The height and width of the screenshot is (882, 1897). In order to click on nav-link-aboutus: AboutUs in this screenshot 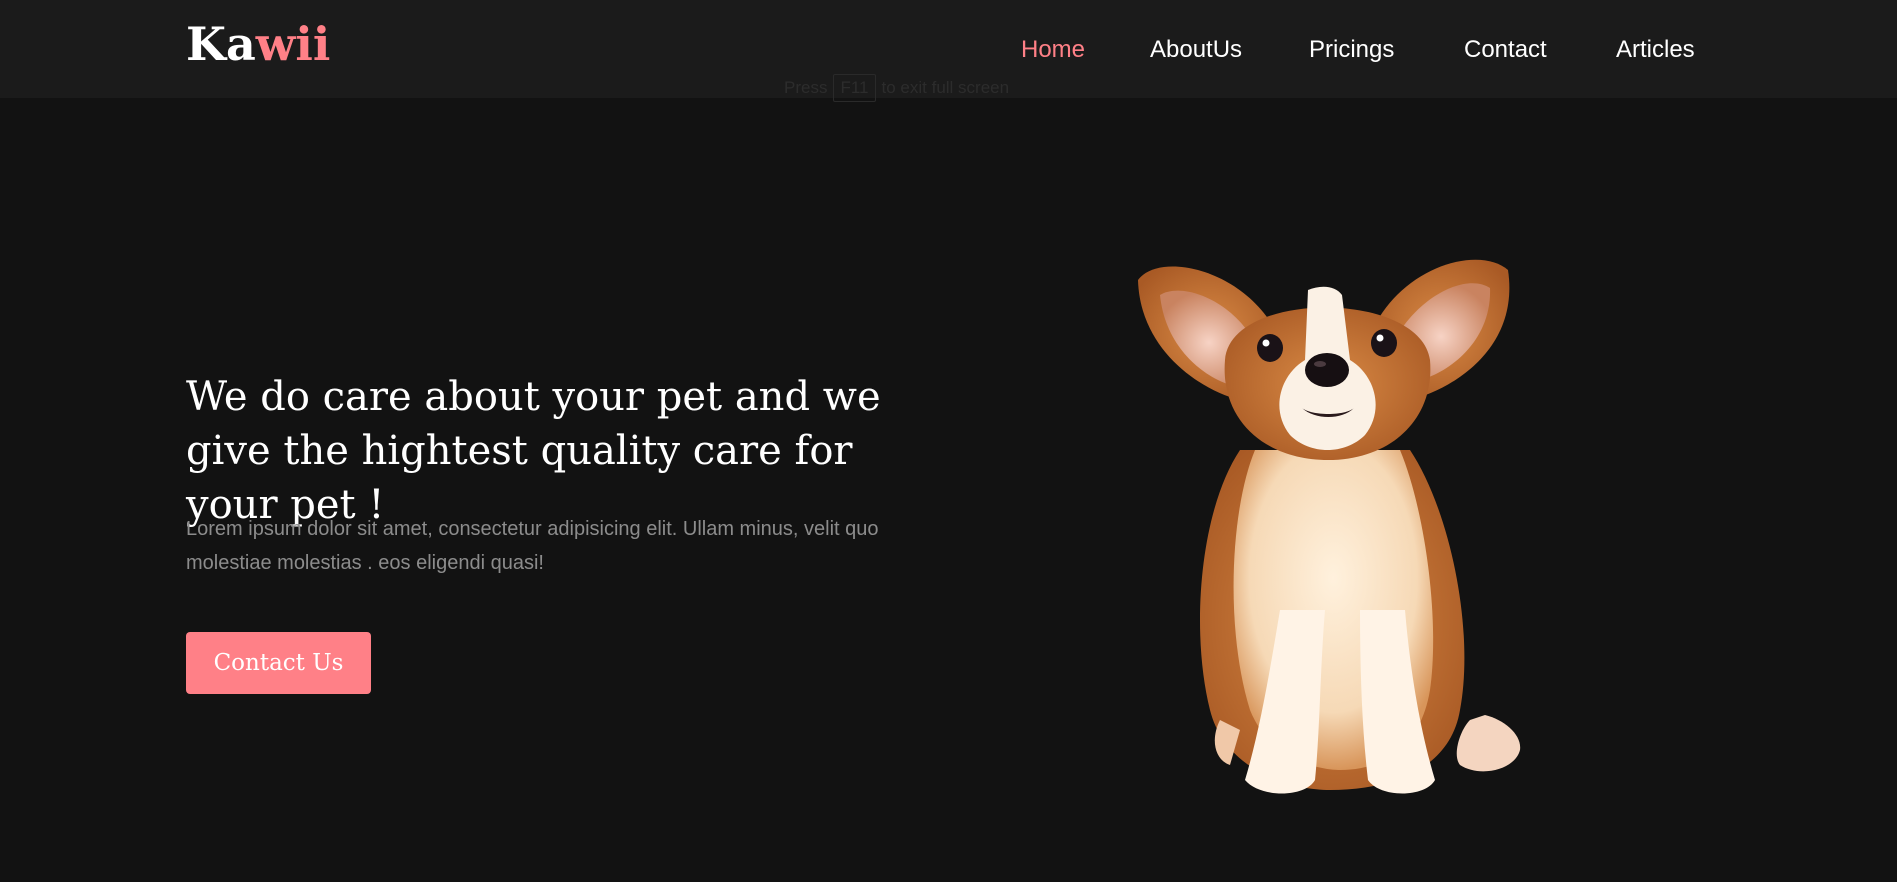, I will do `click(1196, 50)`.